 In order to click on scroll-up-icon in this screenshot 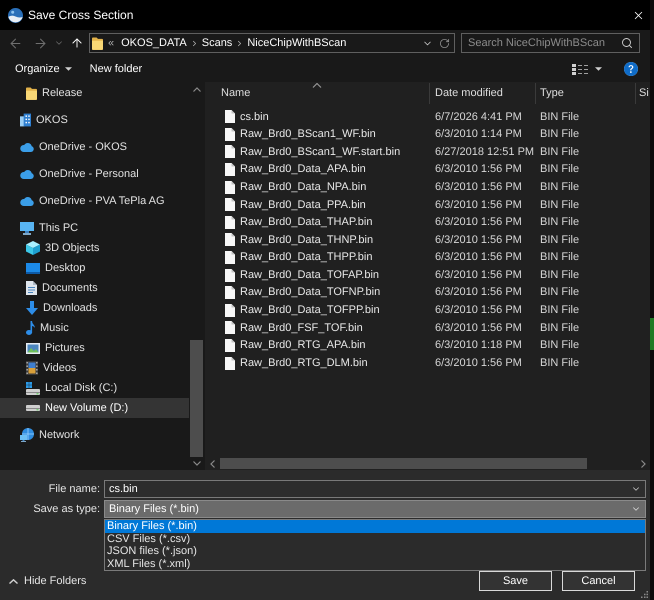, I will do `click(196, 89)`.